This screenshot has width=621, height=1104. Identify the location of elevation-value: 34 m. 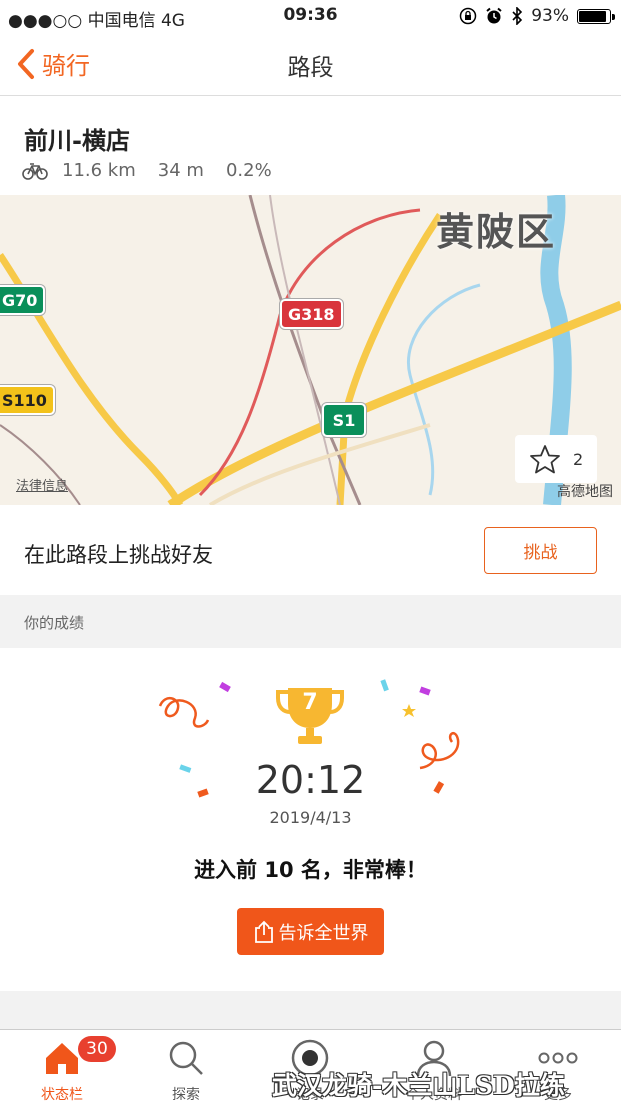
(180, 170).